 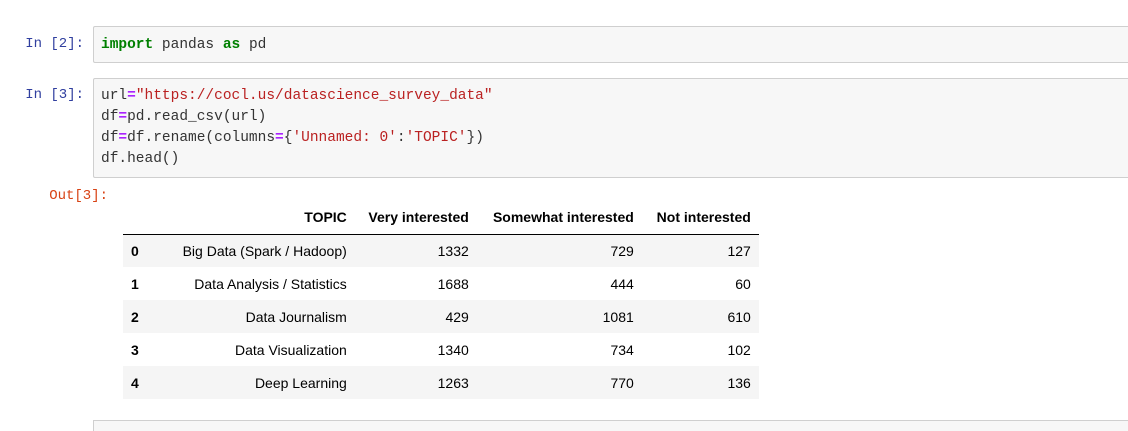 What do you see at coordinates (622, 349) in the screenshot?
I see `table-cell: 734` at bounding box center [622, 349].